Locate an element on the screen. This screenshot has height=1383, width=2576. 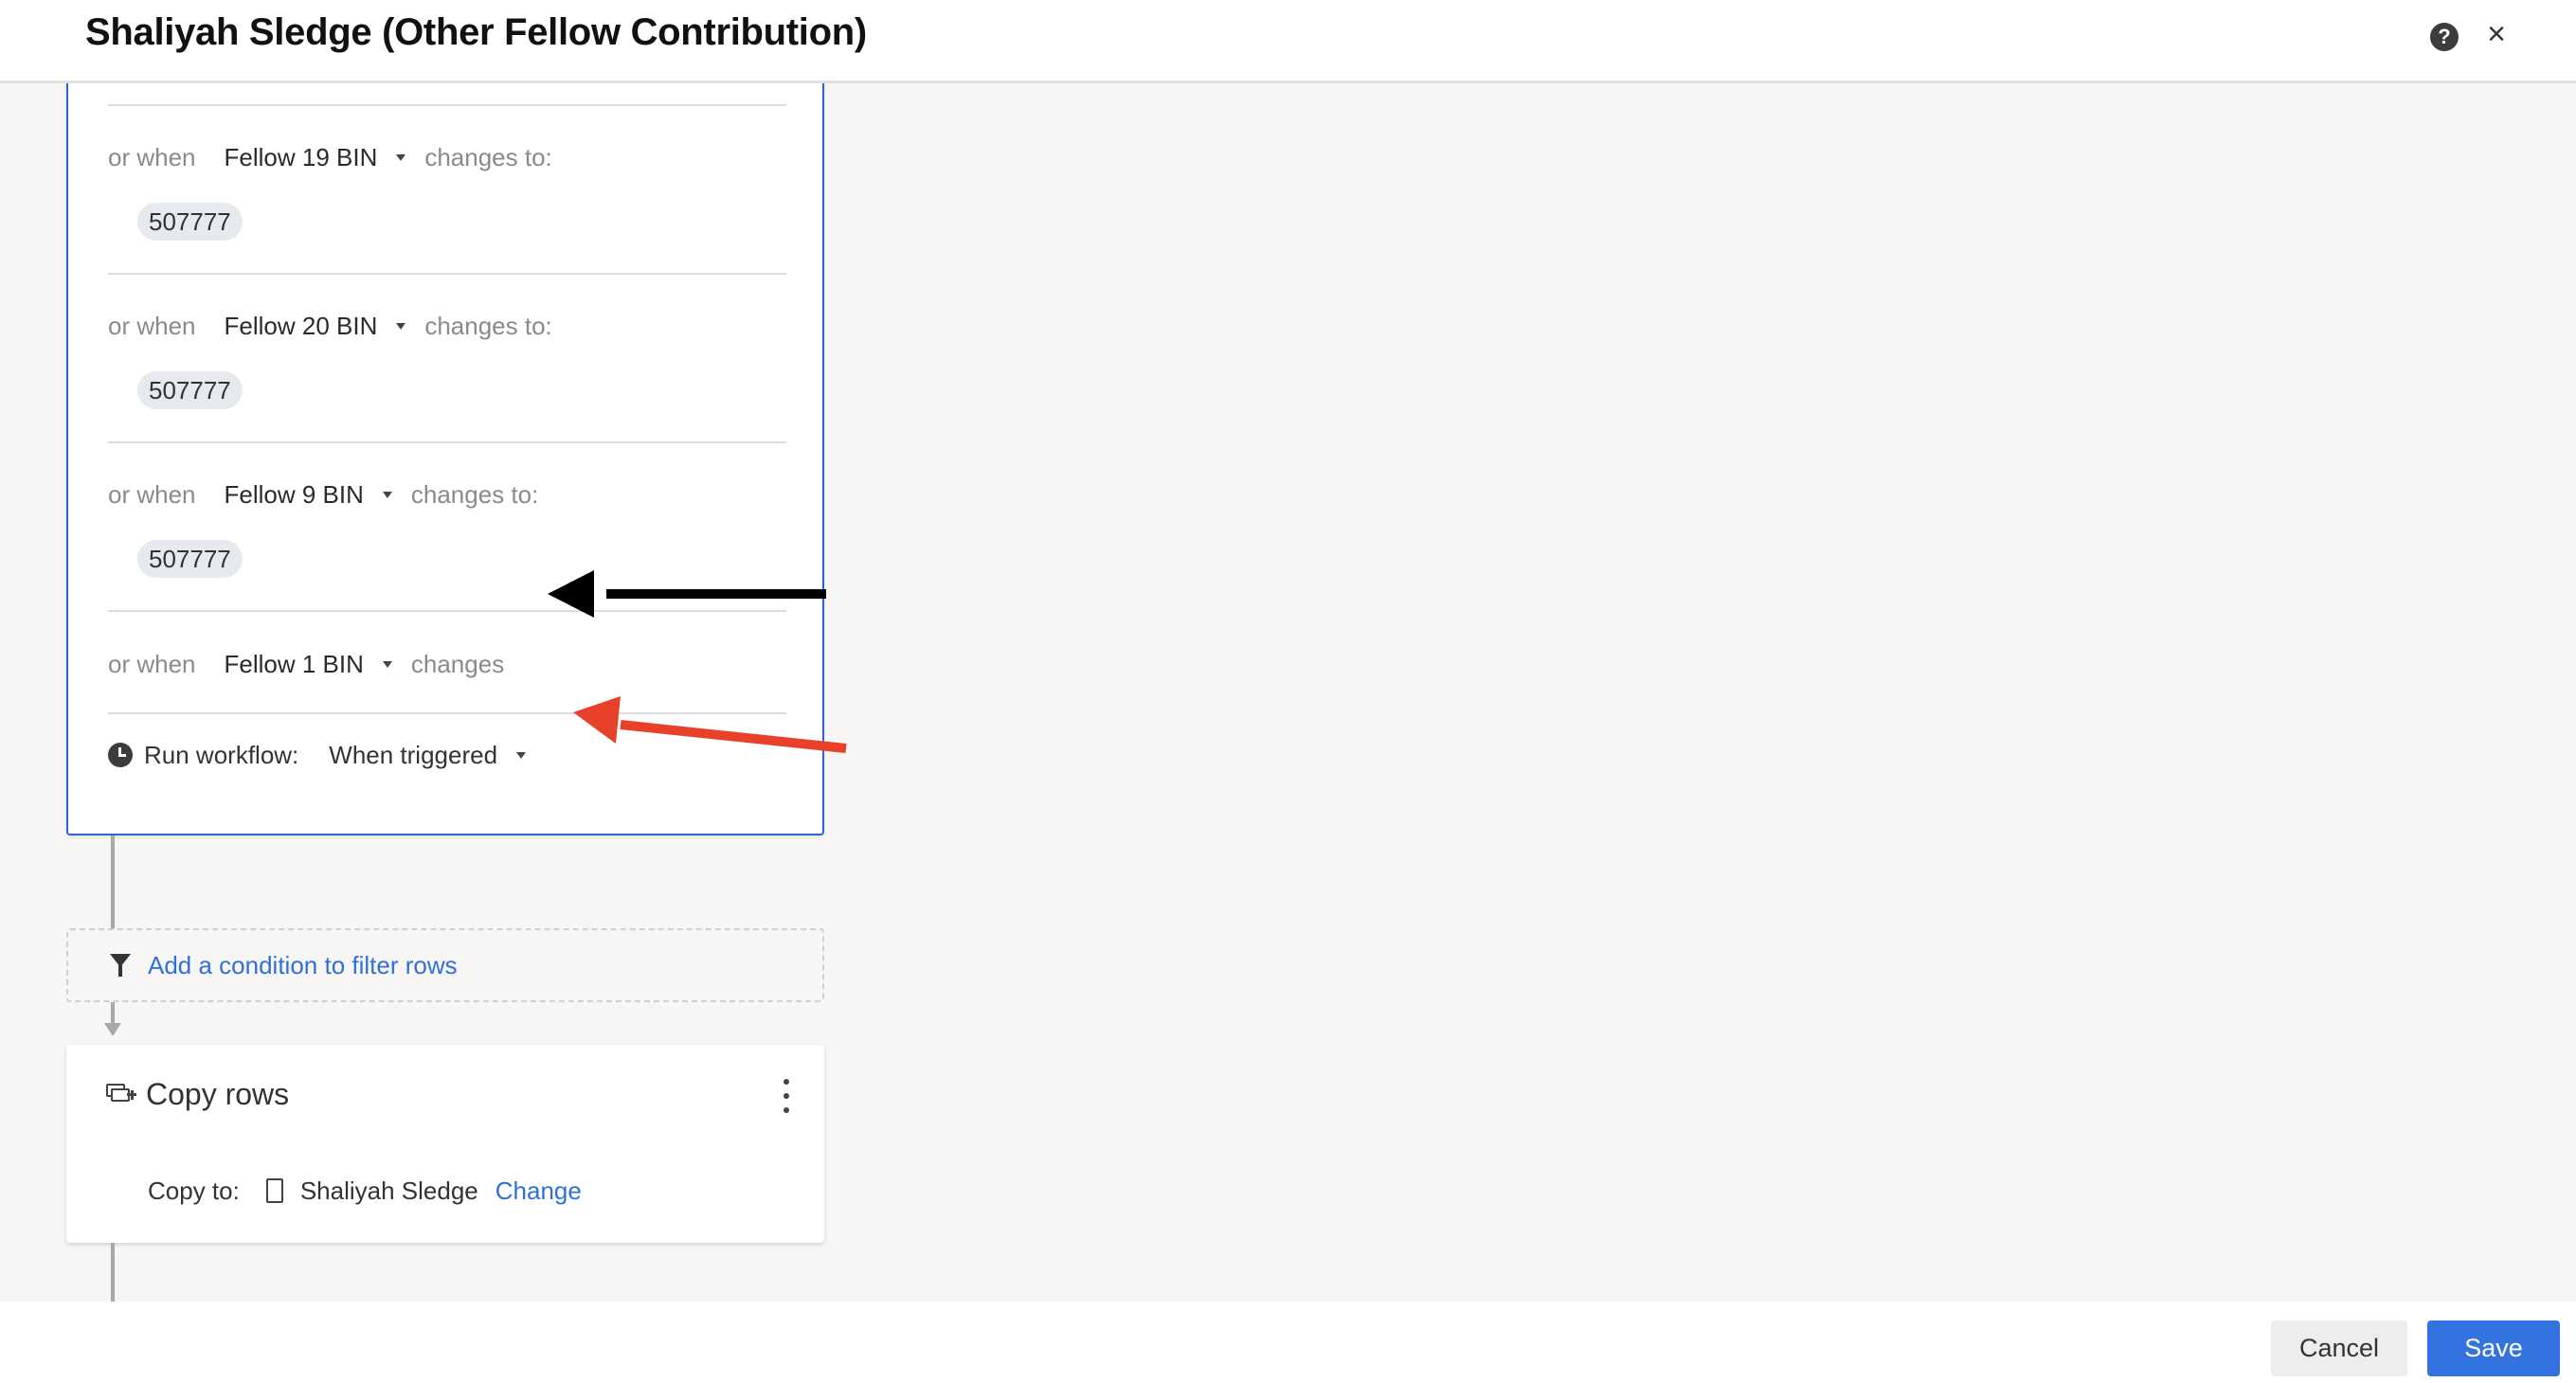
copy-to-row: Copy to: Shaliyah Sledge Change is located at coordinates (365, 1191).